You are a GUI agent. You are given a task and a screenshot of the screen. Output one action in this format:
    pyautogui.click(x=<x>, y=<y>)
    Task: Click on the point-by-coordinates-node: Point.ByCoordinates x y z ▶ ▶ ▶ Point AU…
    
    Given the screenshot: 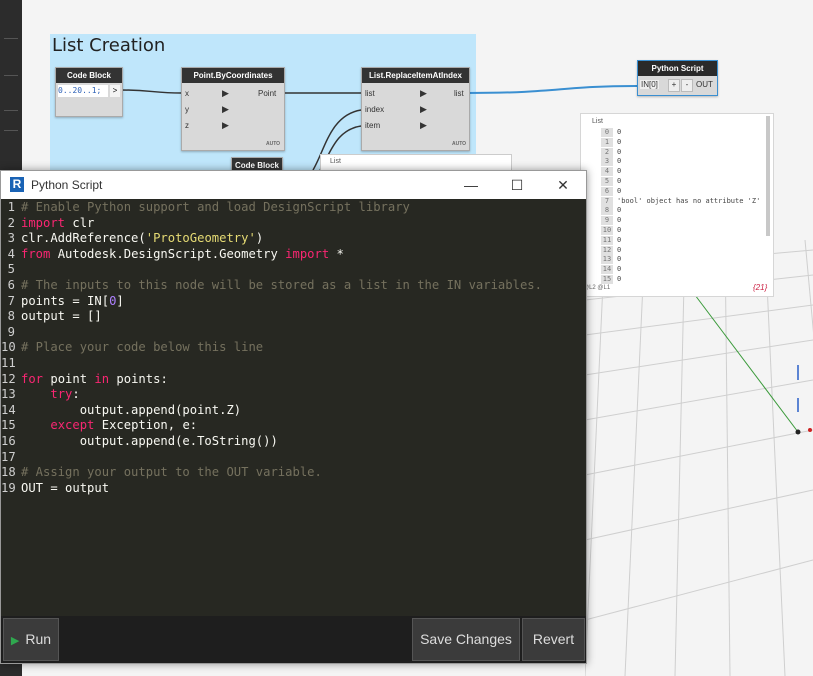 What is the action you would take?
    pyautogui.click(x=233, y=109)
    